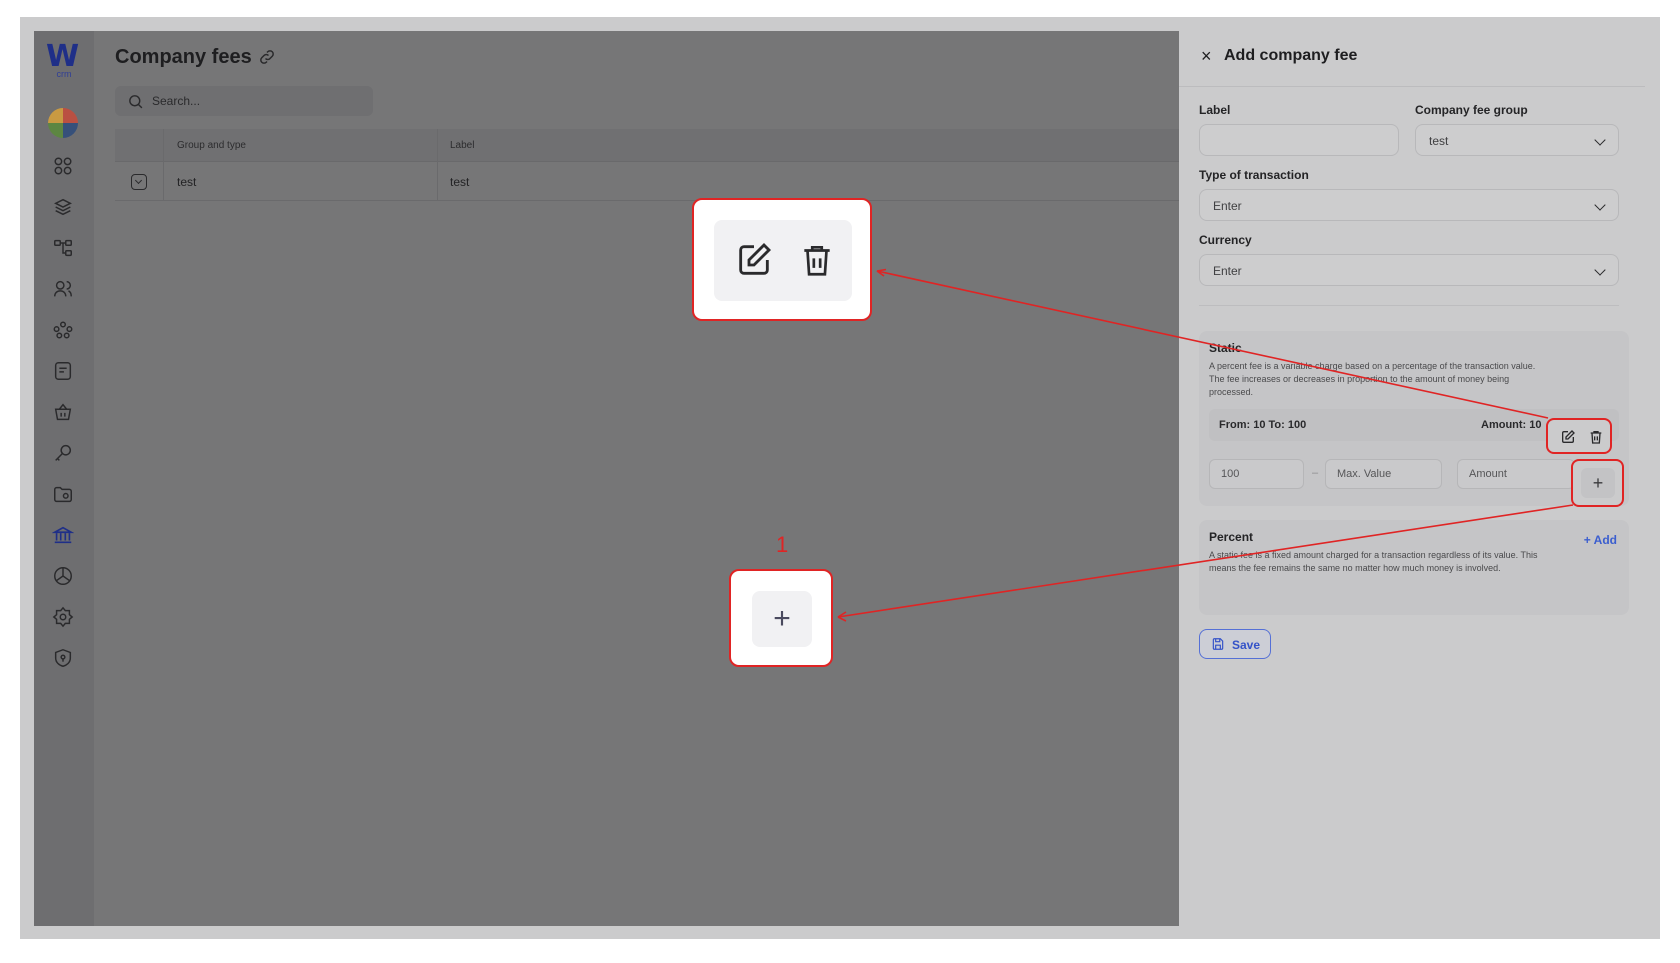  Describe the element at coordinates (1291, 55) in the screenshot. I see `panel-title: Add company fee` at that location.